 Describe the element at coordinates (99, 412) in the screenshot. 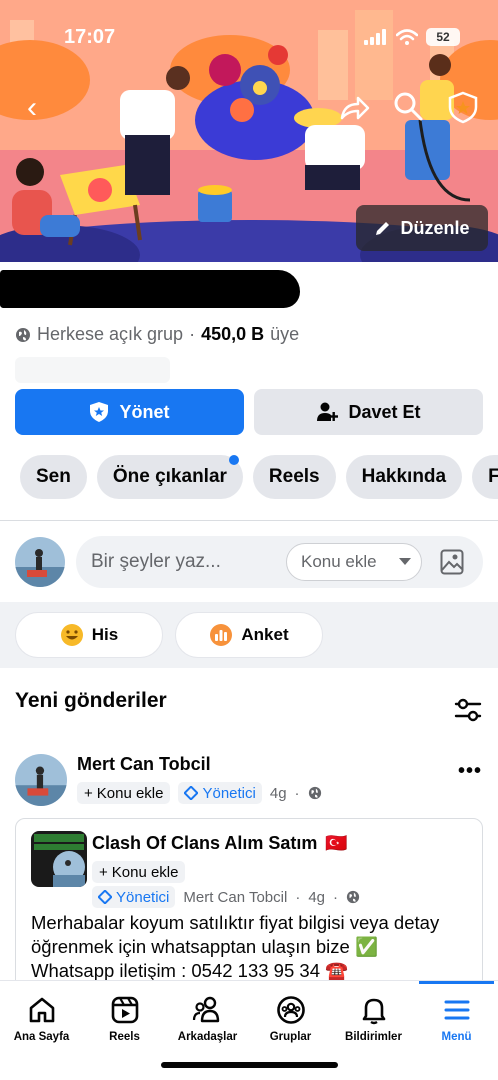

I see `admin-shield-icon` at that location.